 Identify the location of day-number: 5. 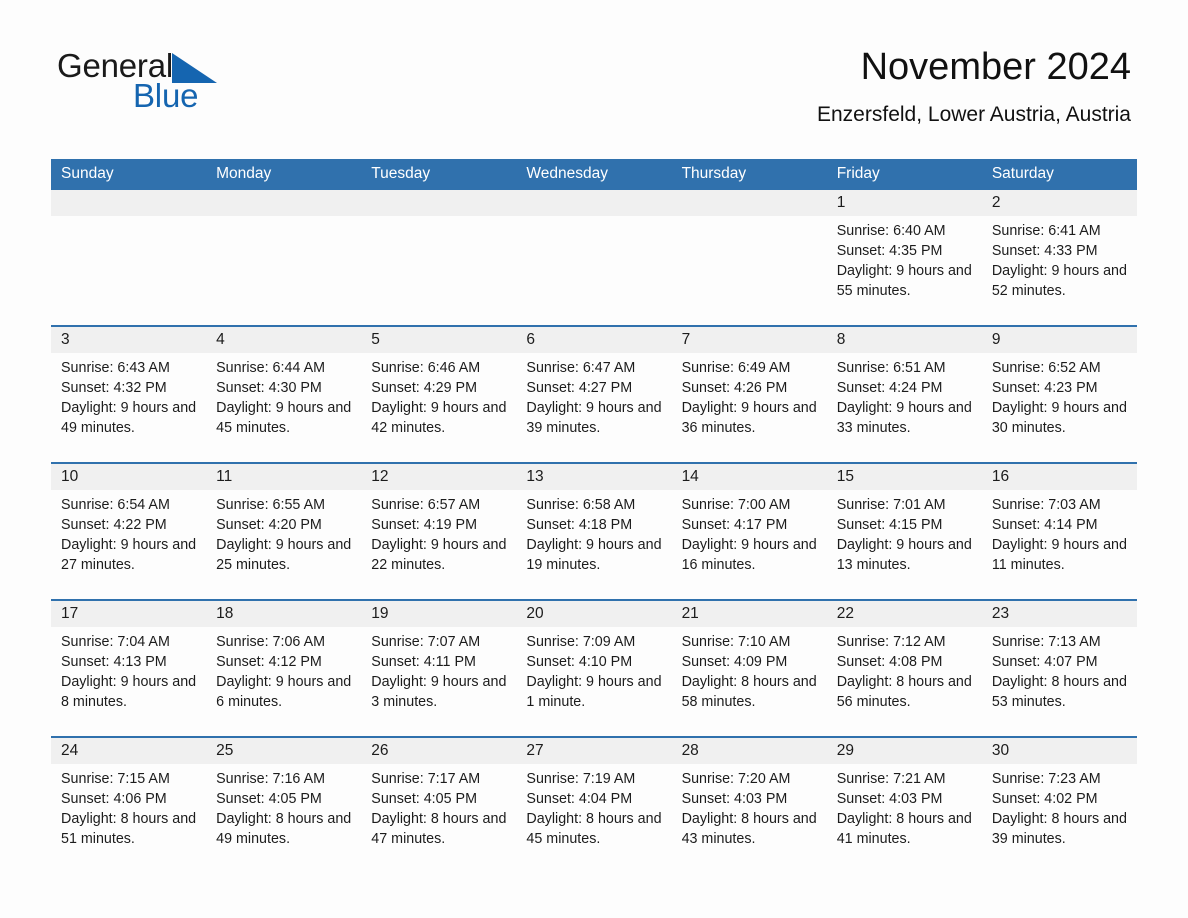
(439, 340).